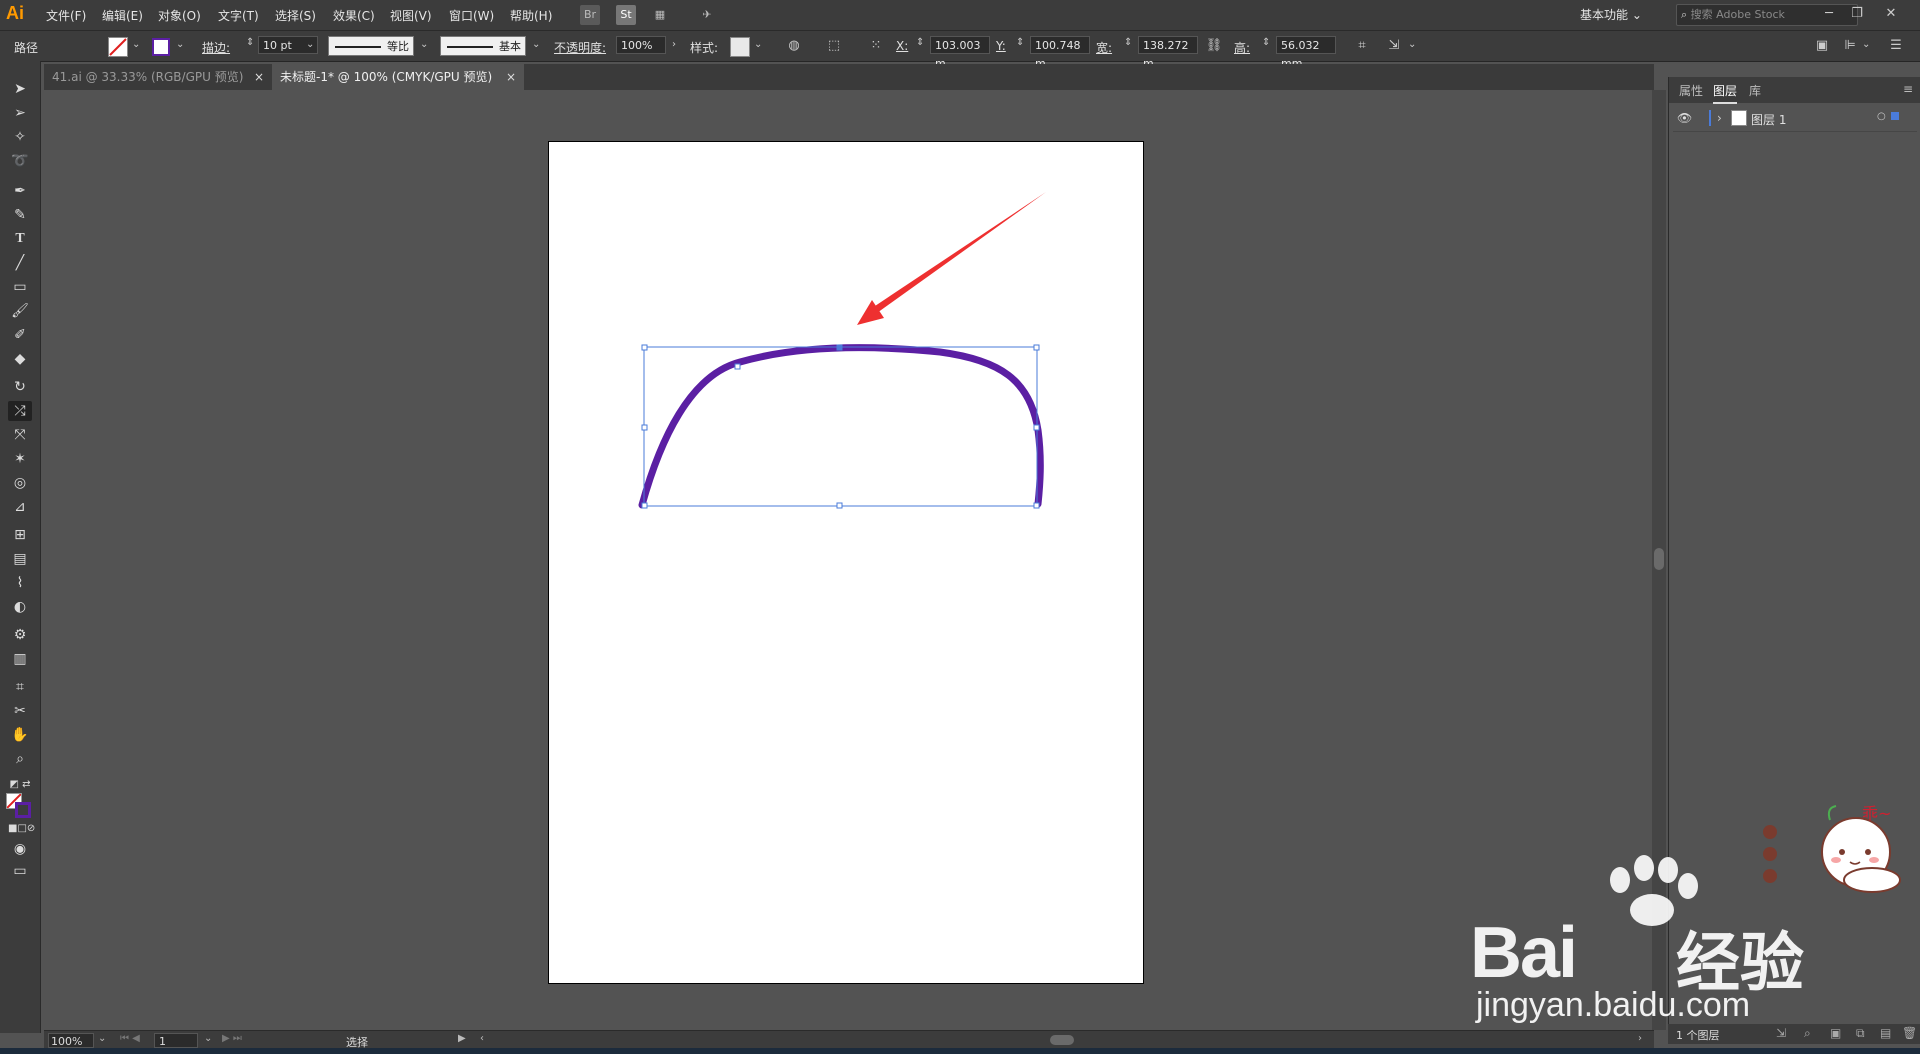  I want to click on artboard-dropdown-icon: ⌄, so click(208, 1038).